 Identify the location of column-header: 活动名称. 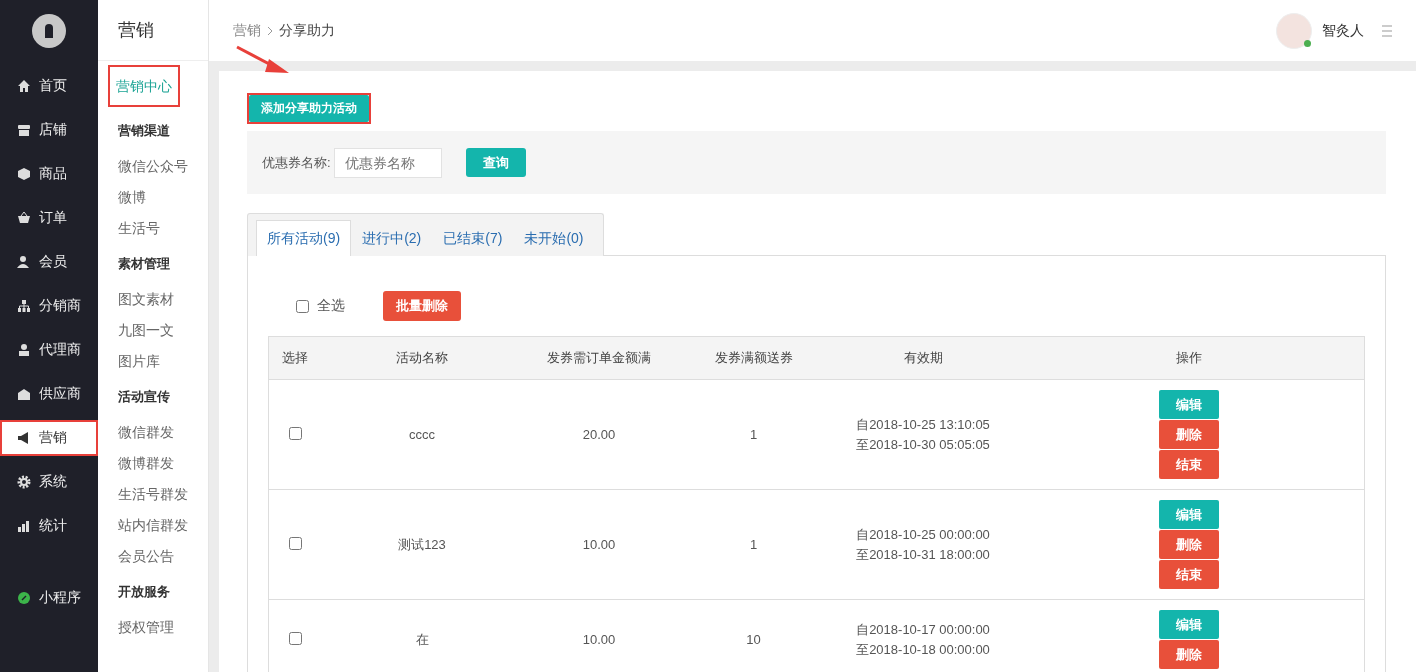
(422, 358).